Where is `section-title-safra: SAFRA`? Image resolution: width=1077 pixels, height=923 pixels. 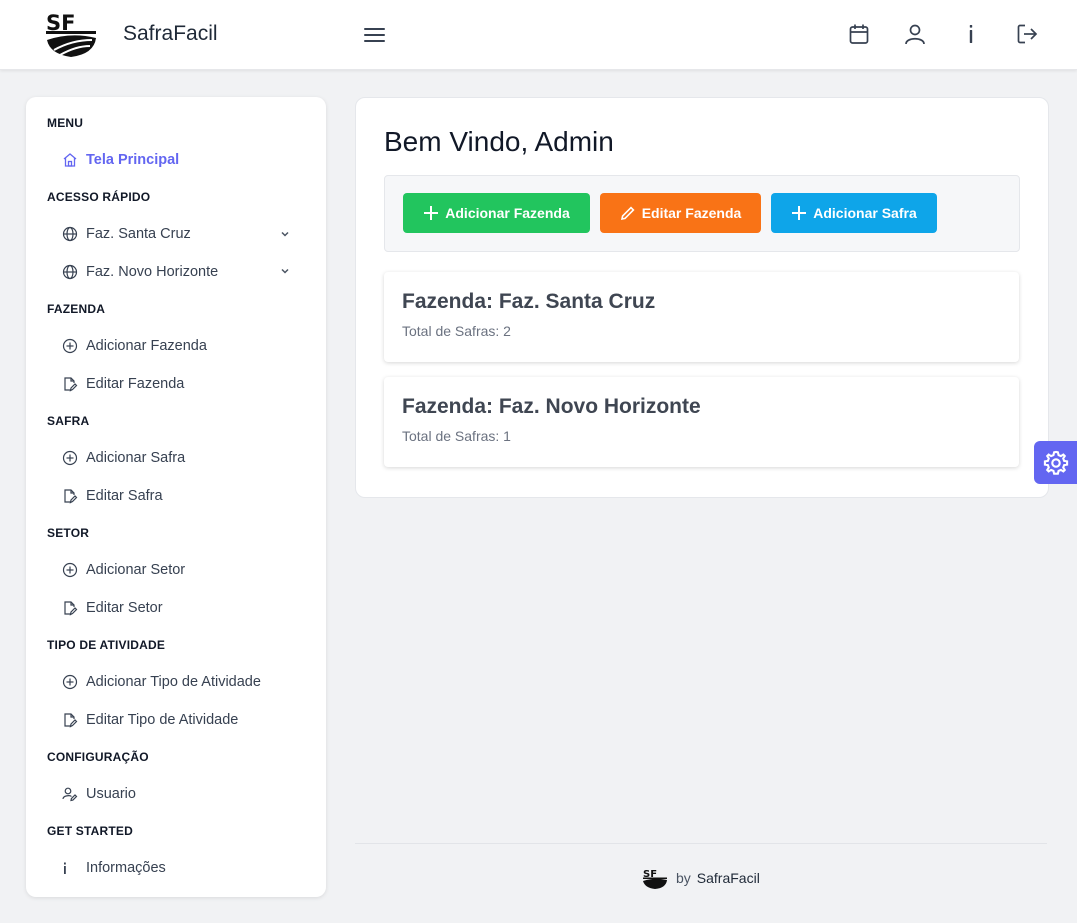
section-title-safra: SAFRA is located at coordinates (68, 421).